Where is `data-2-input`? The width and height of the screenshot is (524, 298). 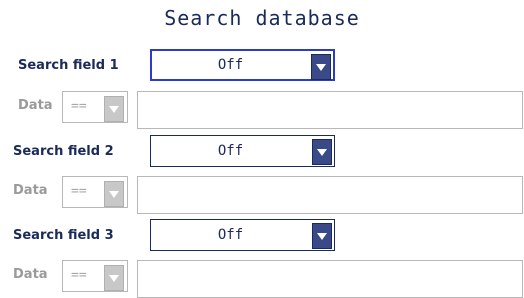 data-2-input is located at coordinates (330, 195).